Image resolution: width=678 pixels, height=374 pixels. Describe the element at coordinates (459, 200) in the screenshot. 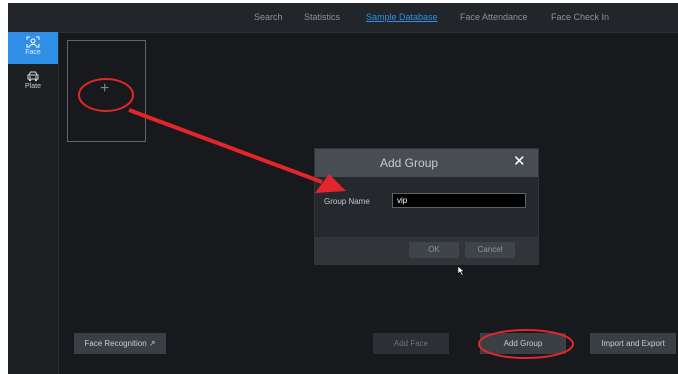

I see `group-name-input` at that location.